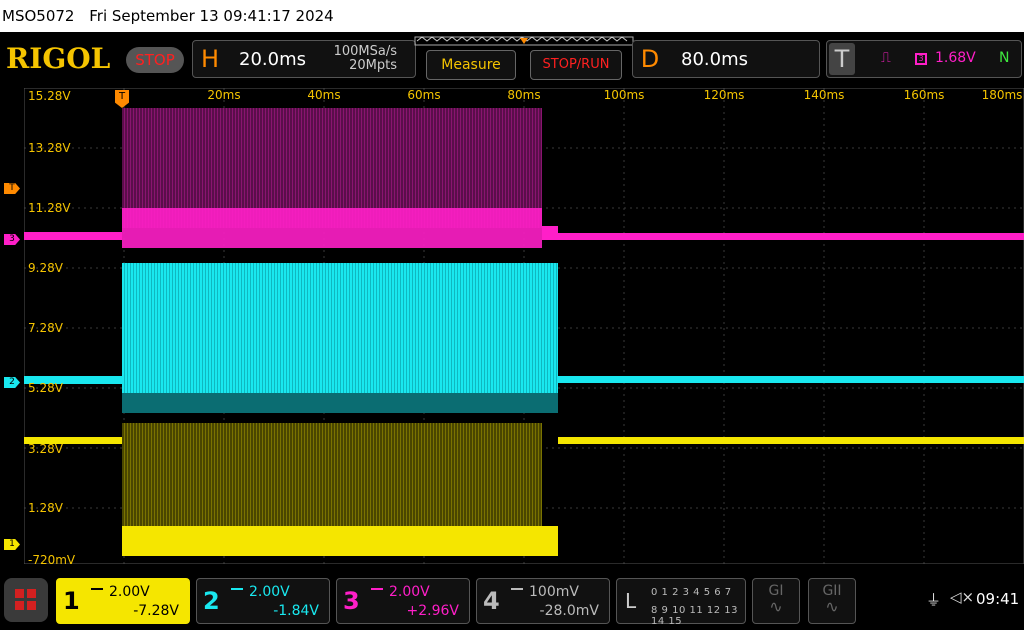 The width and height of the screenshot is (1024, 630). What do you see at coordinates (403, 601) in the screenshot?
I see `ch3-panel: 3 2.00V +2.96V` at bounding box center [403, 601].